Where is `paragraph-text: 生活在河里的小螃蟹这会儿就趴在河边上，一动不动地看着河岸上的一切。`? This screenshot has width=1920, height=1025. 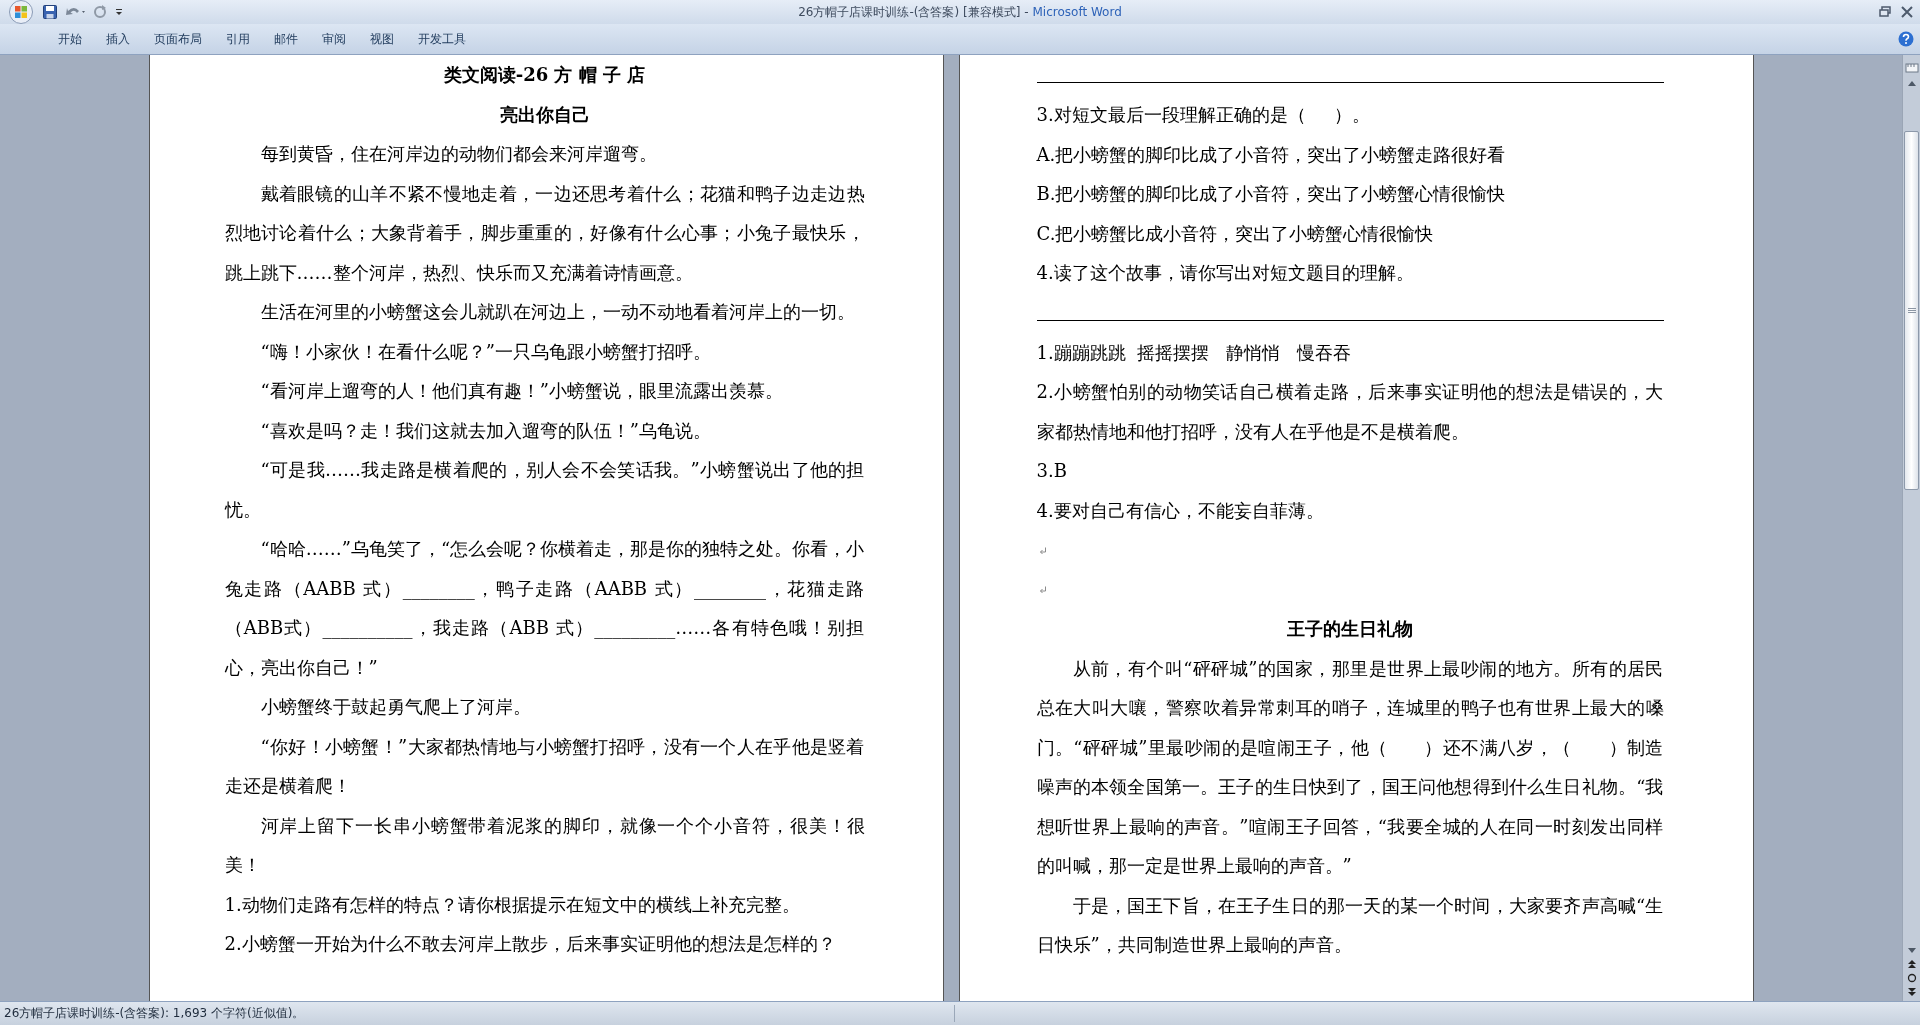
paragraph-text: 生活在河里的小螃蟹这会儿就趴在河边上，一动不动地看着河岸上的一切。 is located at coordinates (557, 311).